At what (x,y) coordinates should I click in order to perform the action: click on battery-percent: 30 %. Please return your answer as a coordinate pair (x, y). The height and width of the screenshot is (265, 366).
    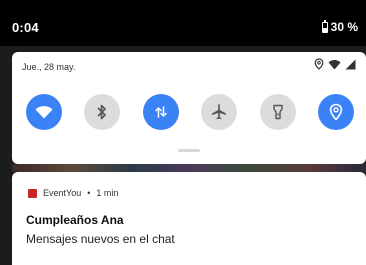
    Looking at the image, I should click on (344, 27).